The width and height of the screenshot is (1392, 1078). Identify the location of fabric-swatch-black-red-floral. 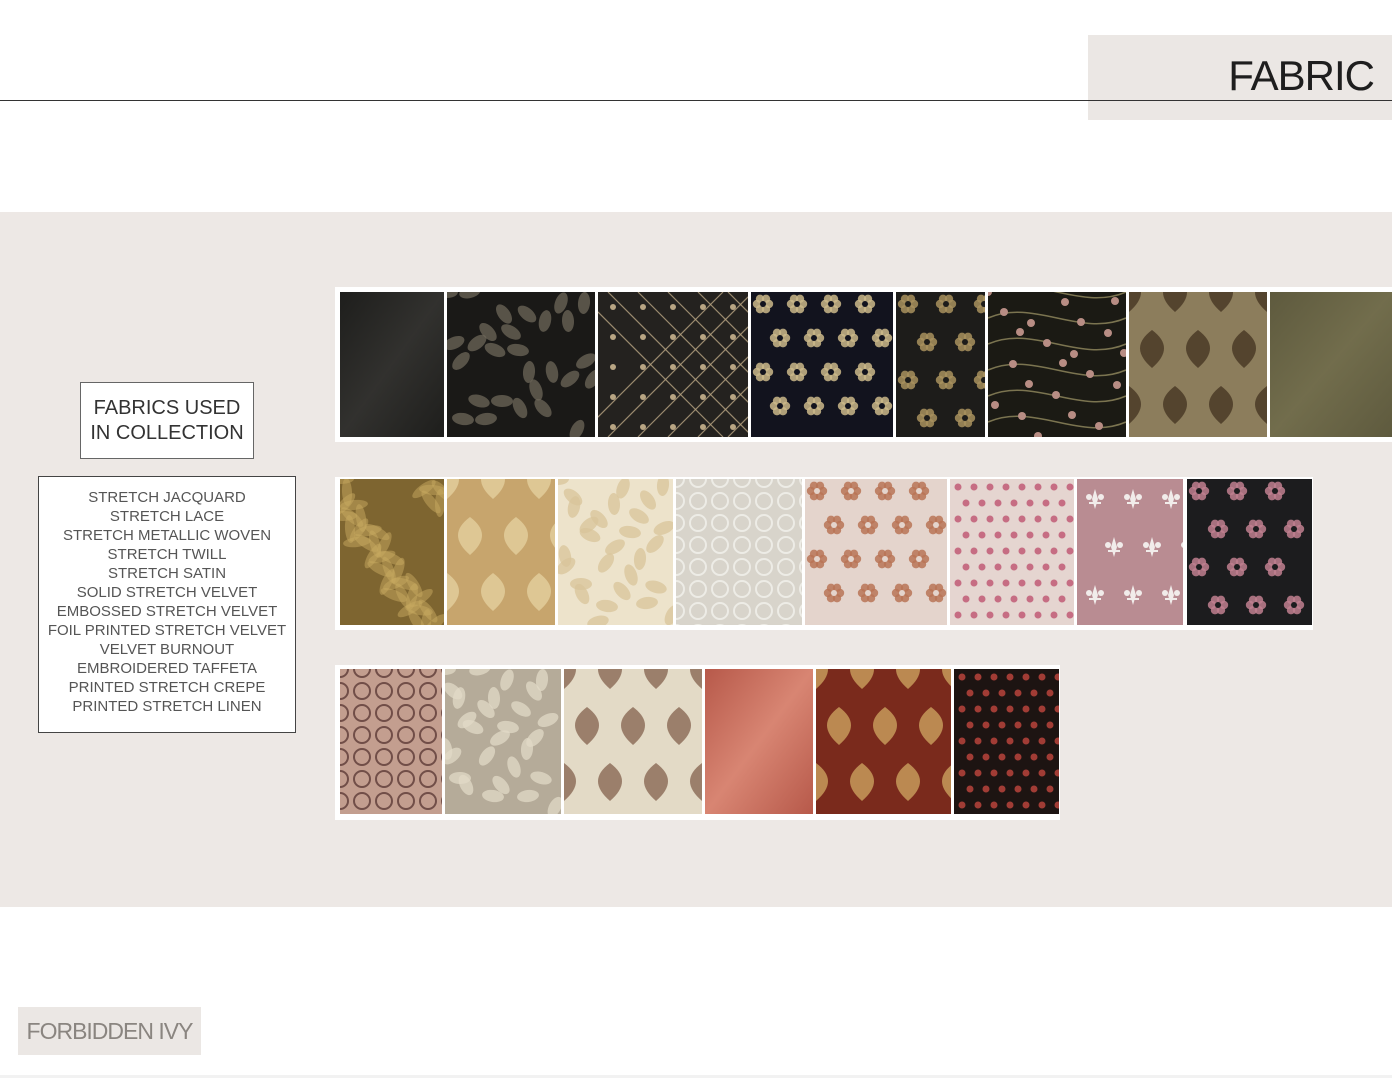
(1006, 741).